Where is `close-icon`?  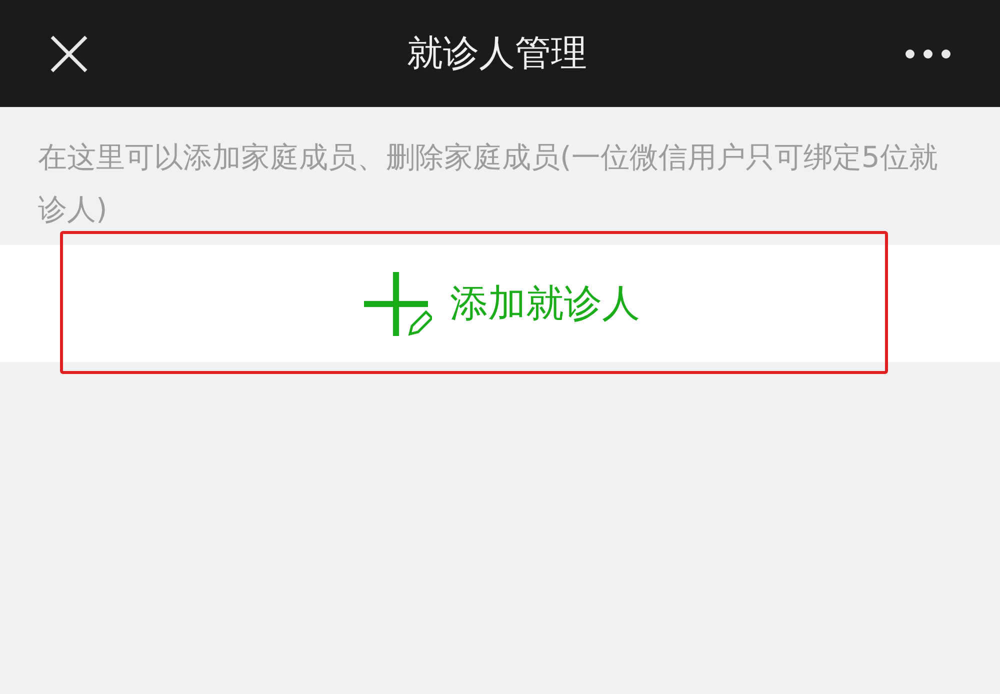 close-icon is located at coordinates (69, 54).